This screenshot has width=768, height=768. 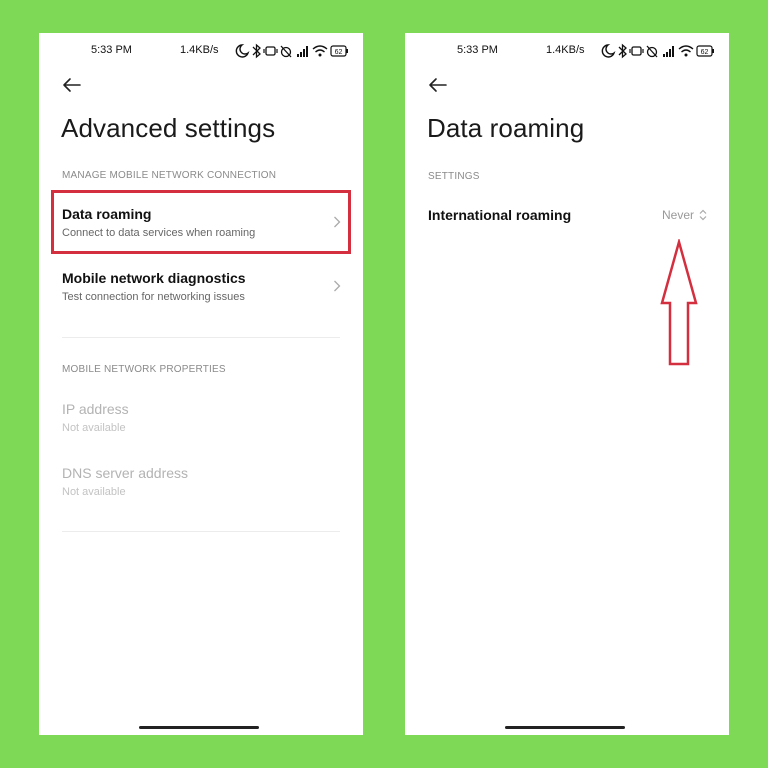 What do you see at coordinates (144, 369) in the screenshot?
I see `section-header-properties: MOBILE NETWORK PROPERTIES` at bounding box center [144, 369].